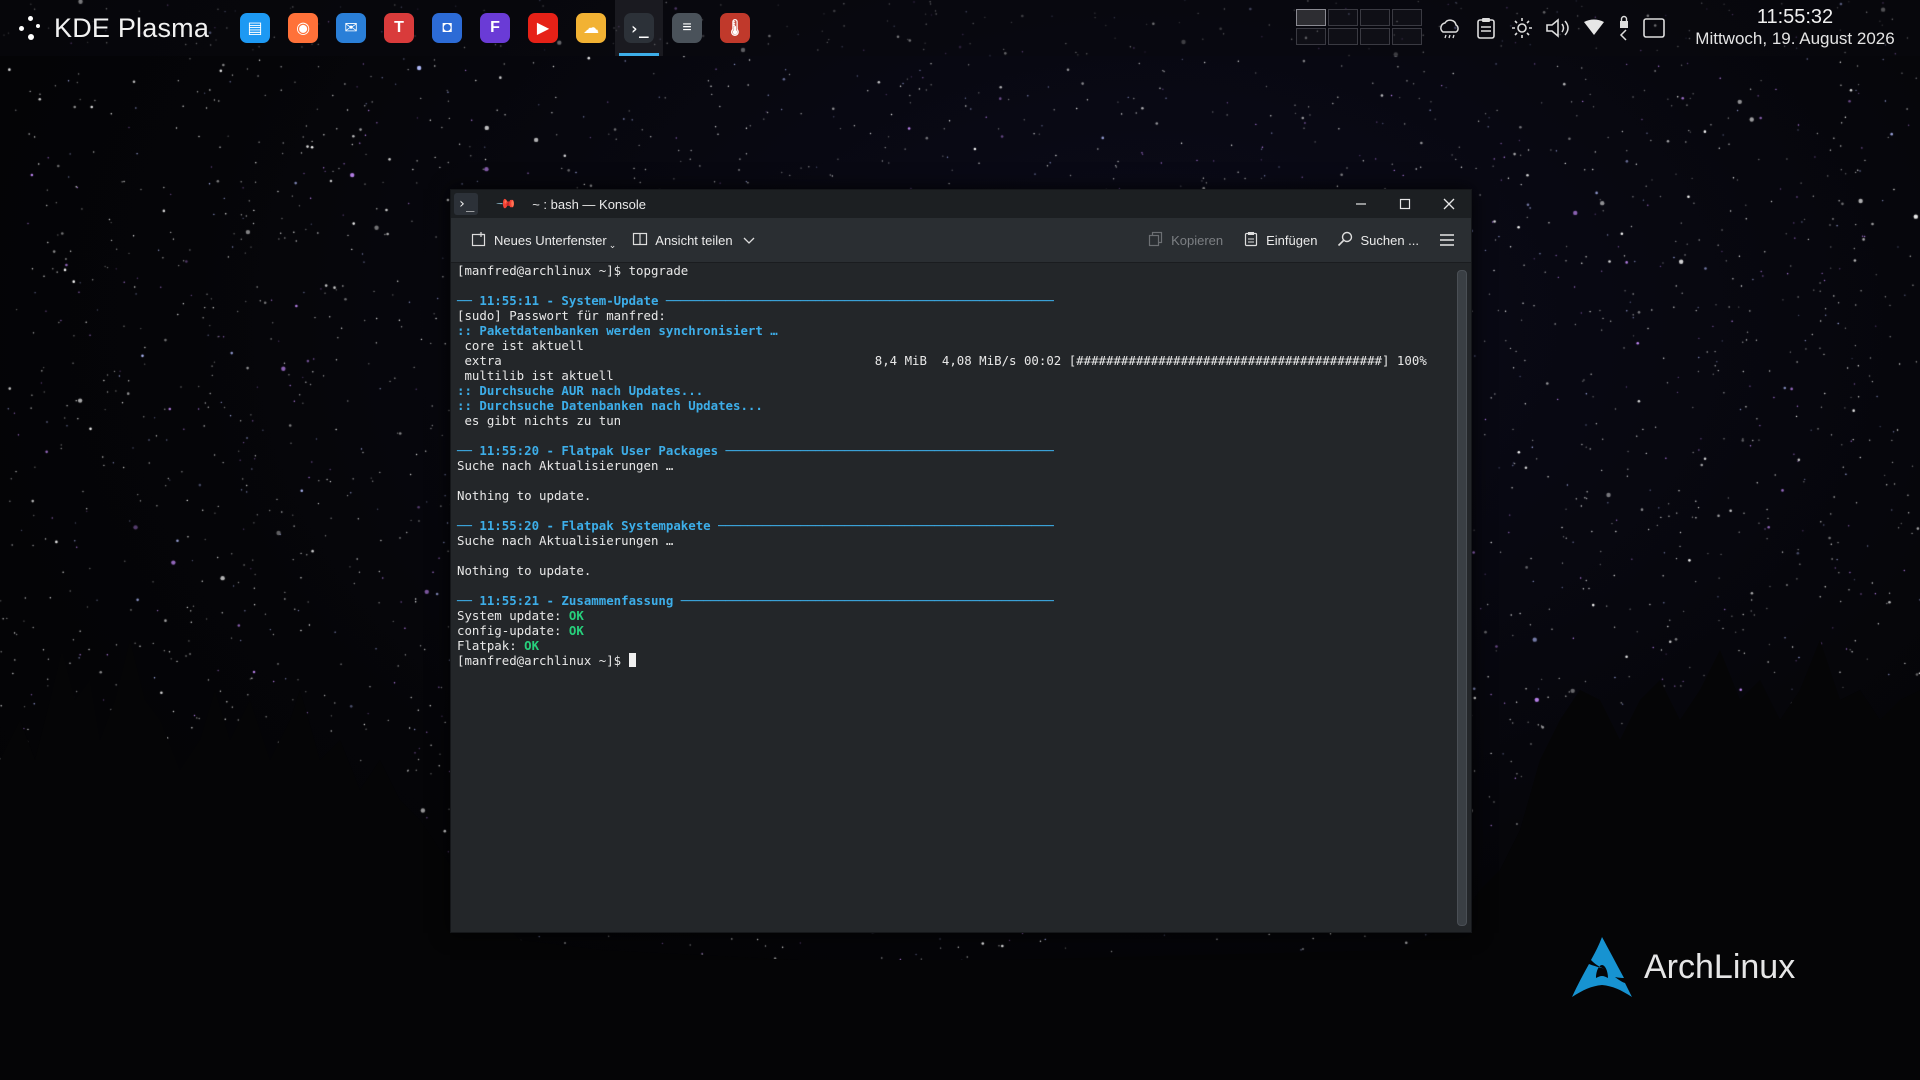 The width and height of the screenshot is (1920, 1080). I want to click on youtube-icon: ▶, so click(543, 28).